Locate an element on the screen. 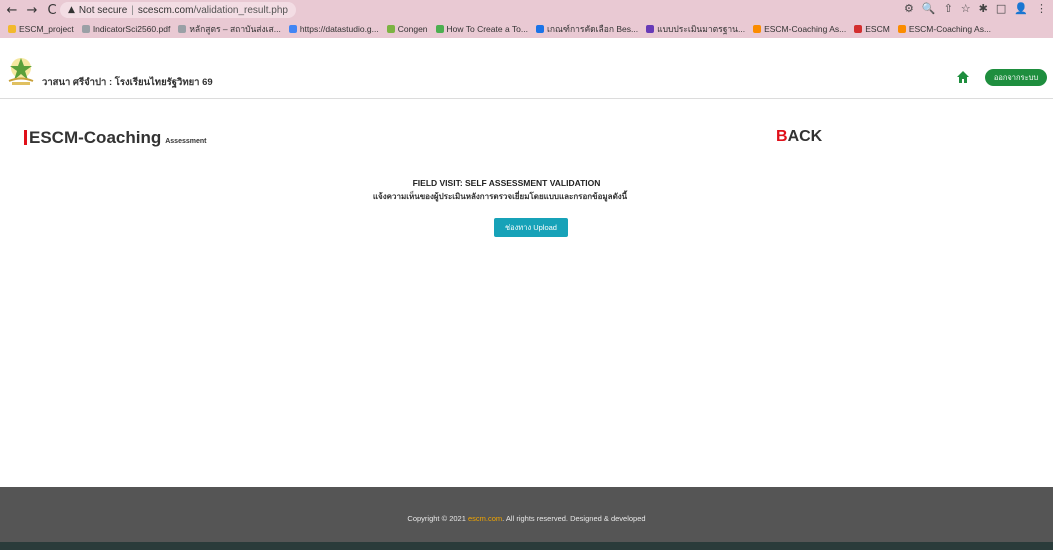 This screenshot has height=550, width=1053. bookmark-item: IndicatorSci2560.pdf is located at coordinates (126, 29).